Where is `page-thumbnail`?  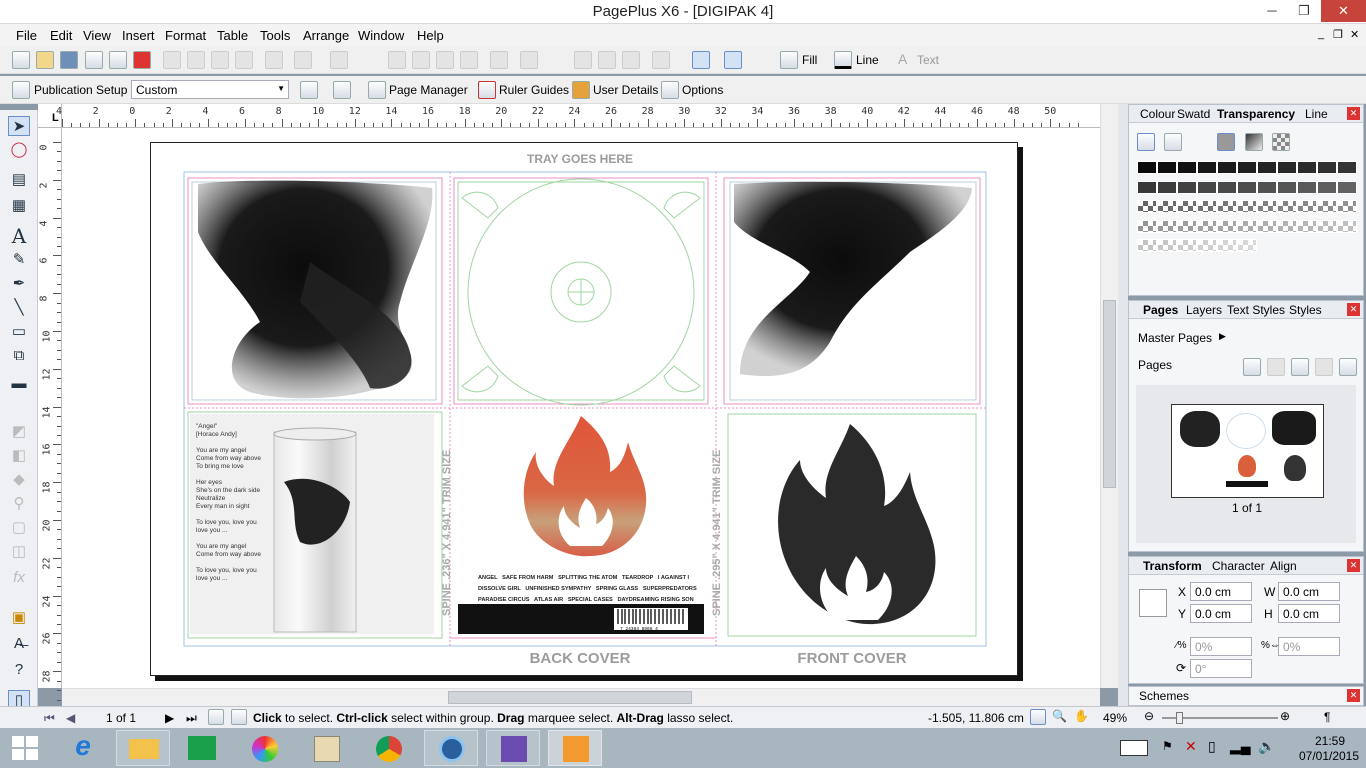 page-thumbnail is located at coordinates (1247, 451).